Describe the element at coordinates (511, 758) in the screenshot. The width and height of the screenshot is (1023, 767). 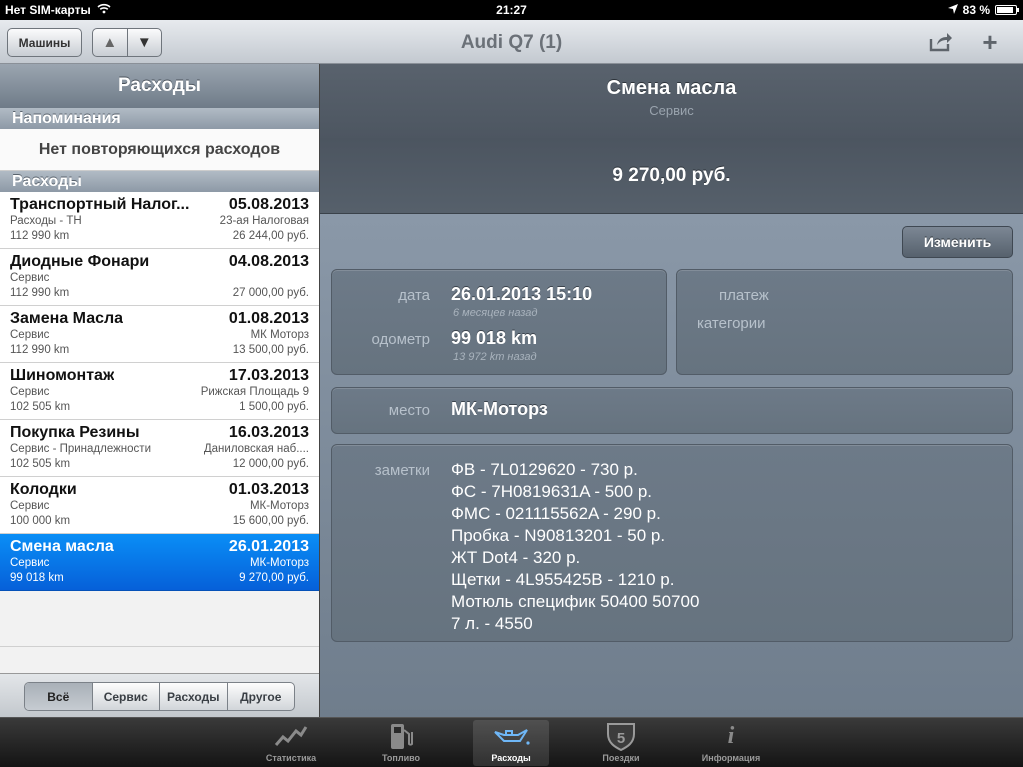
I see `tab-label: Расходы` at that location.